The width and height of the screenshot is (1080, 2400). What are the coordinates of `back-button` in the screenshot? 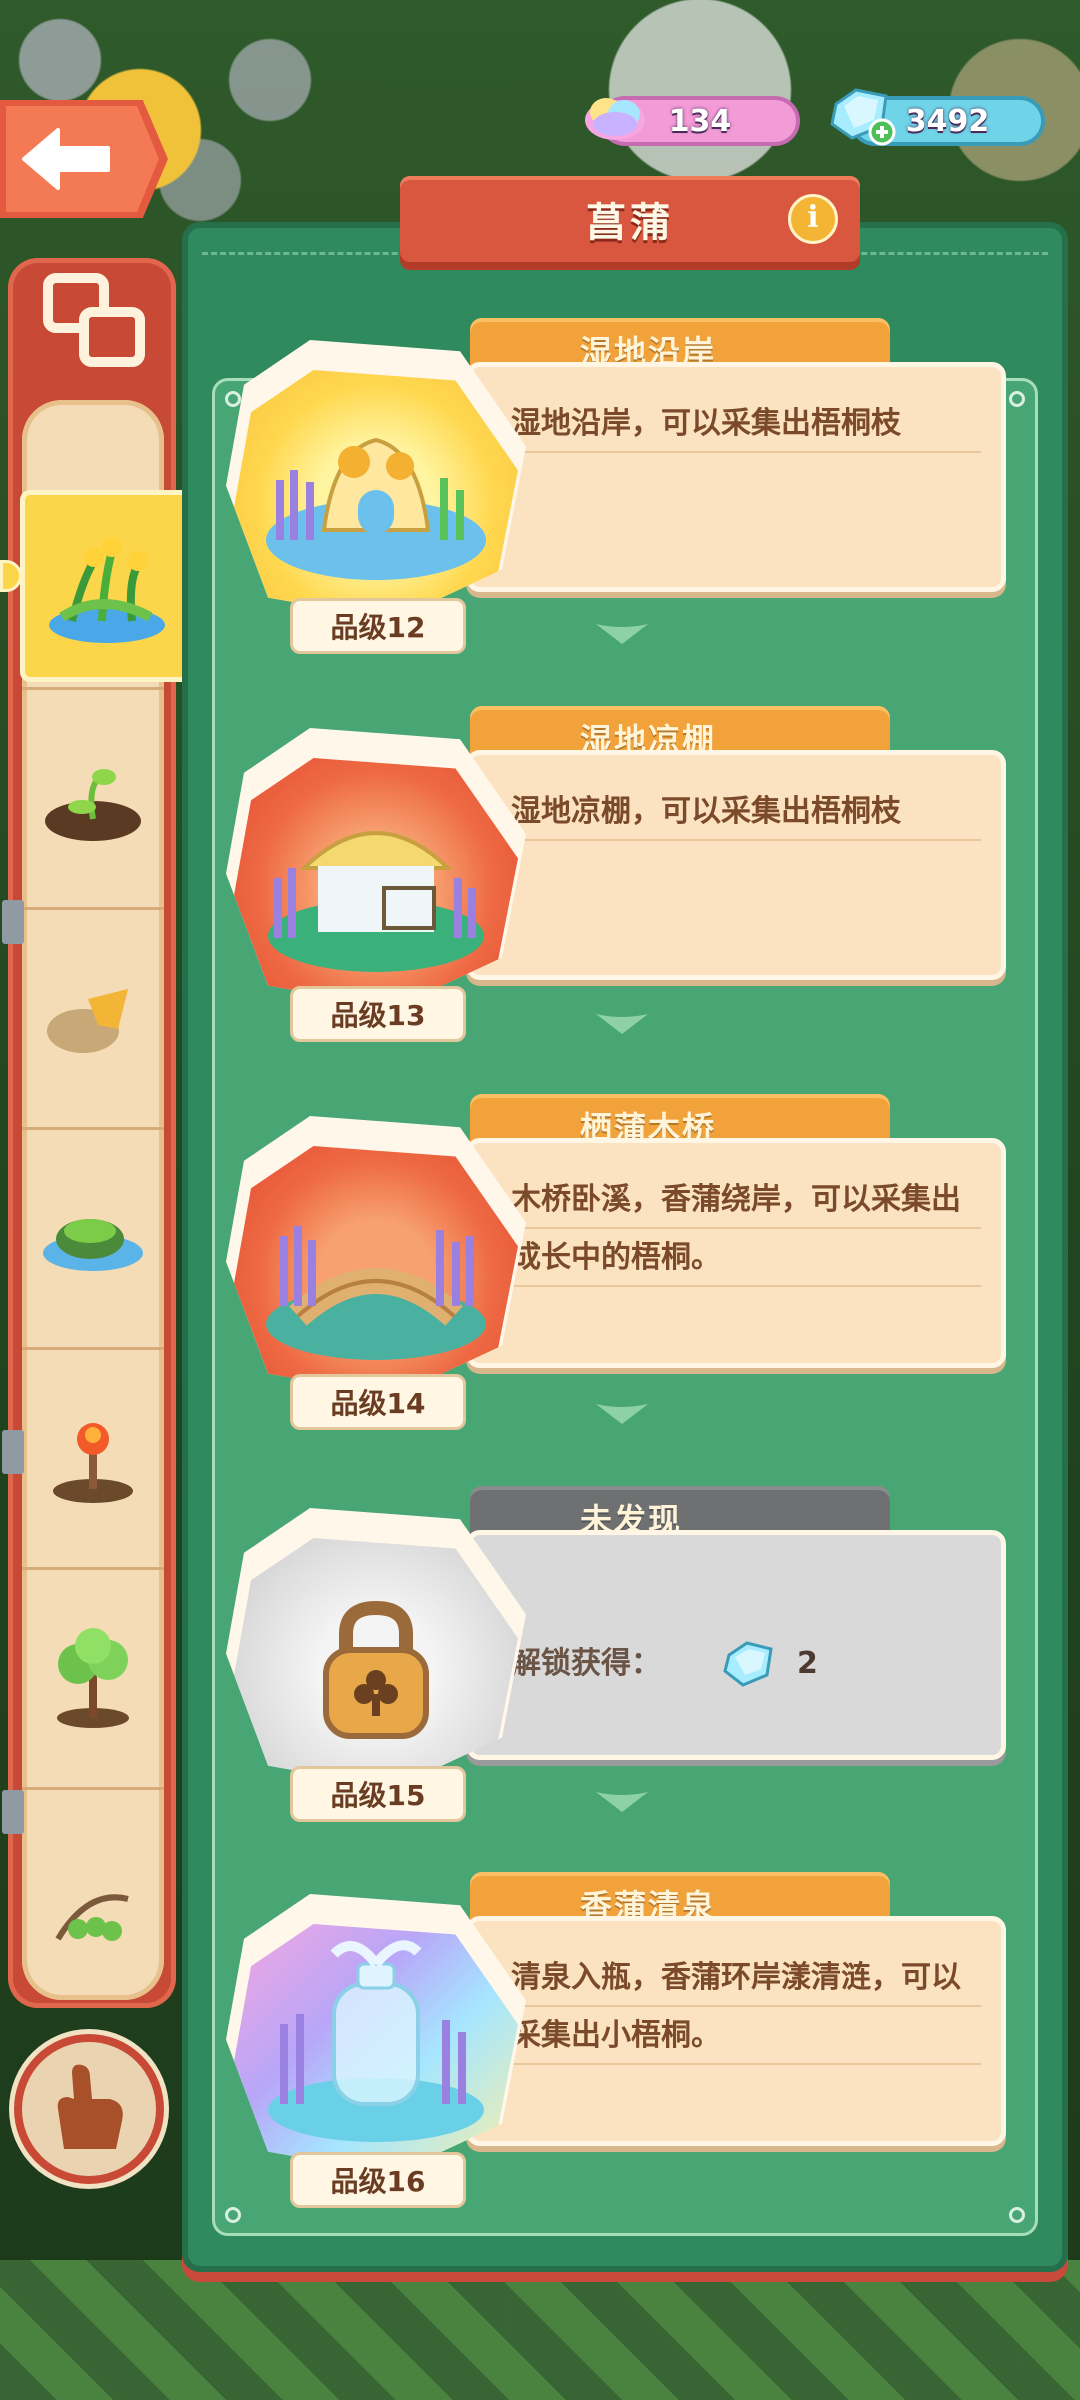 It's located at (84, 159).